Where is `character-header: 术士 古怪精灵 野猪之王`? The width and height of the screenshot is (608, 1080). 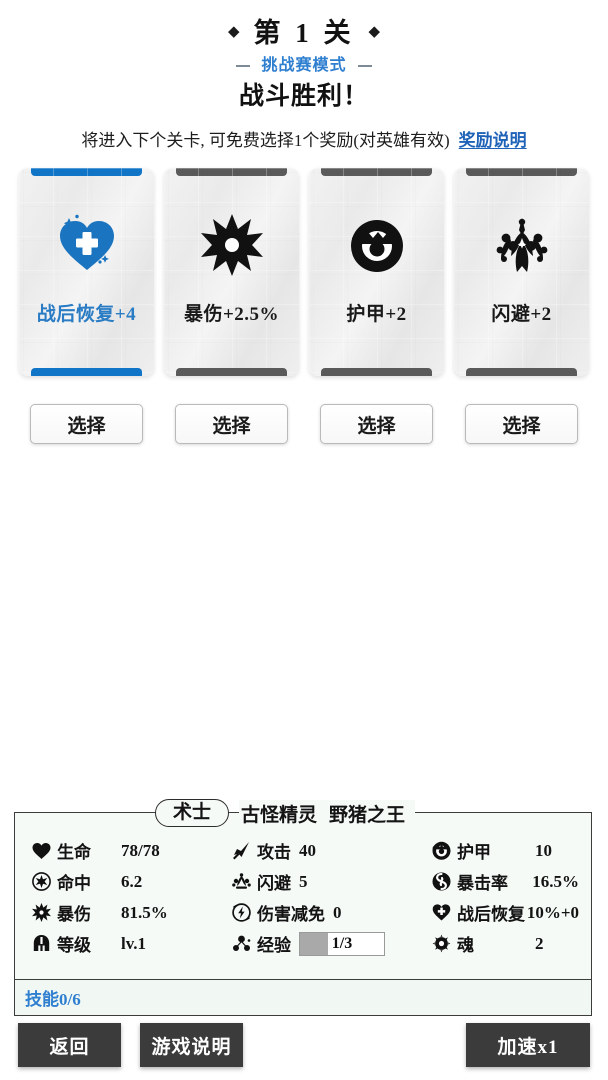
character-header: 术士 古怪精灵 野猪之王 is located at coordinates (303, 813).